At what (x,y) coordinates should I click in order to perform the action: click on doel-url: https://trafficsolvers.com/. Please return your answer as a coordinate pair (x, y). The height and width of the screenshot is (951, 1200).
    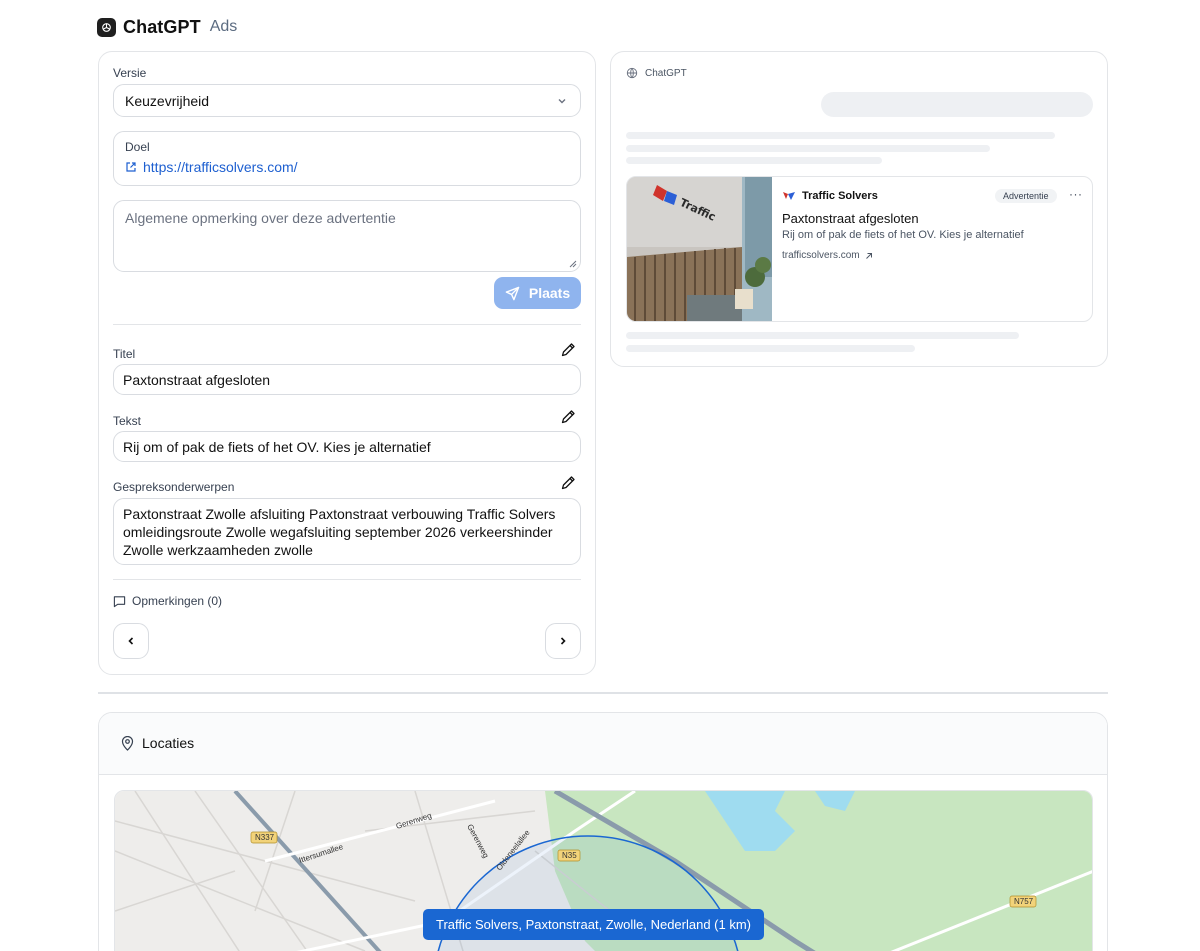
    Looking at the image, I should click on (220, 167).